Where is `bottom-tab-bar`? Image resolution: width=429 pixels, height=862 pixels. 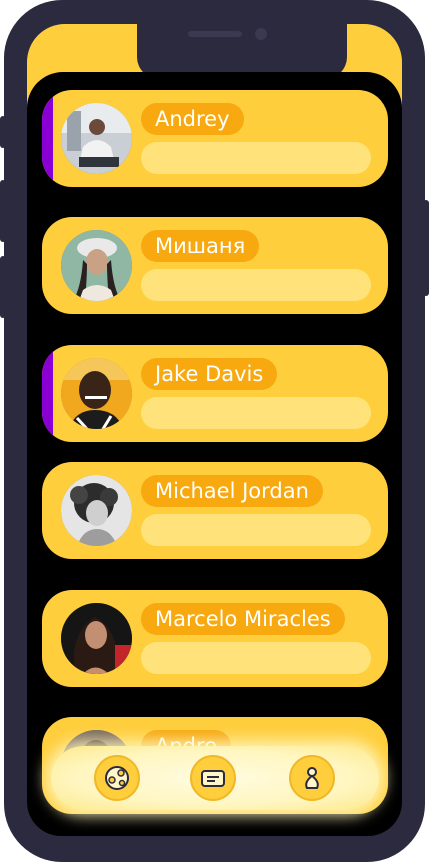
bottom-tab-bar is located at coordinates (215, 778).